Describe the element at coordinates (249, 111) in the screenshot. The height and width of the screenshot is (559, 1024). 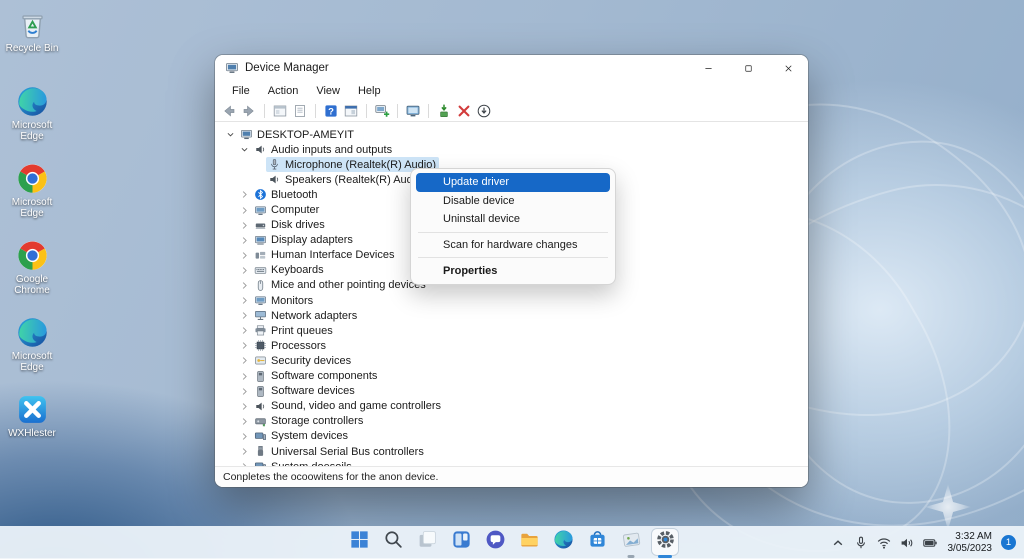
I see `toolbar-forward-icon` at that location.